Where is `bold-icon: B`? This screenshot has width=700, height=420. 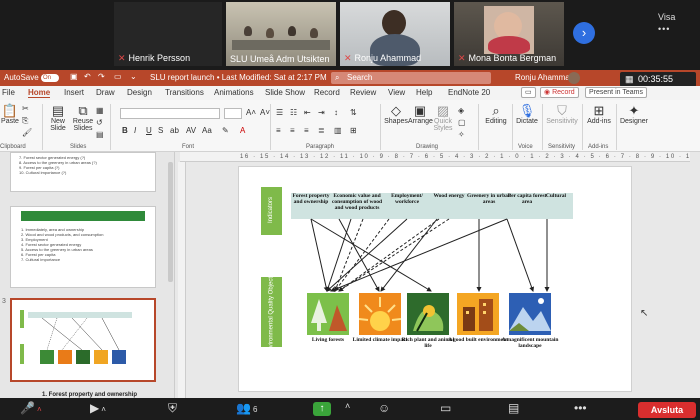
bold-icon: B is located at coordinates (125, 130).